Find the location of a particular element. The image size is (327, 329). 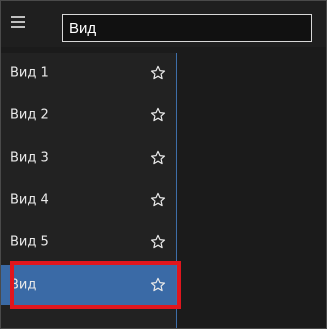

hamburger-icon is located at coordinates (22, 24).